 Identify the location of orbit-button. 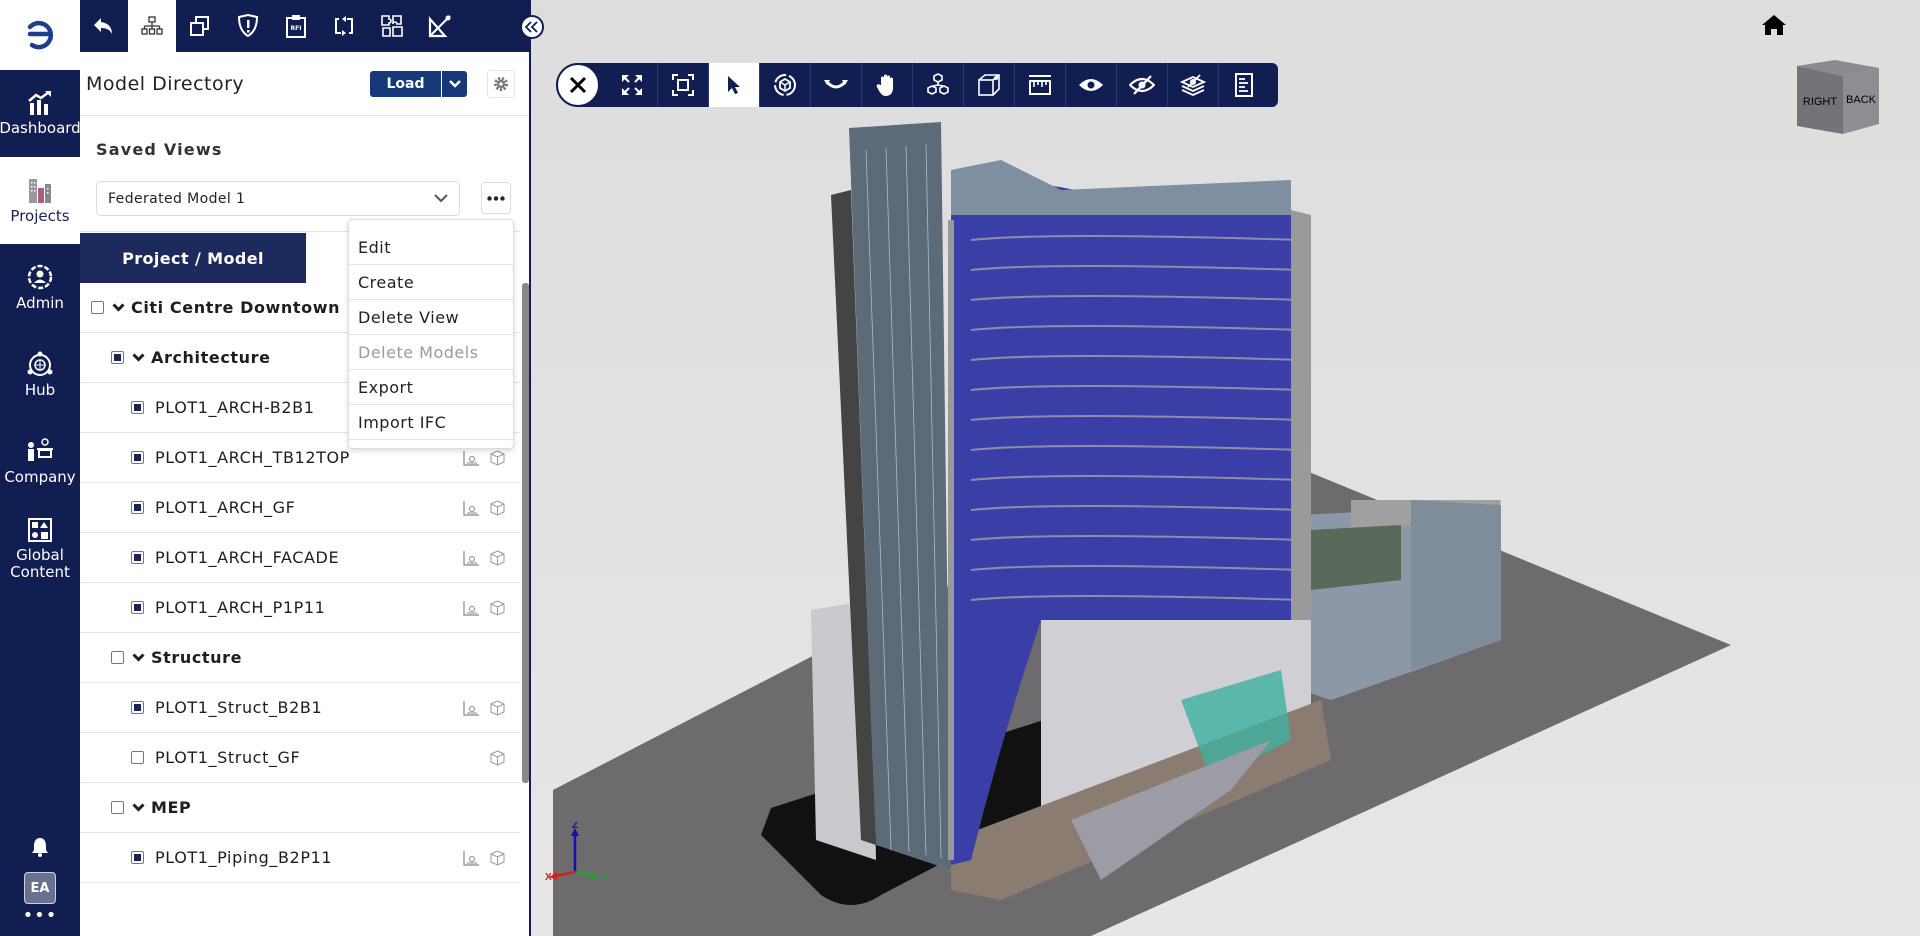
(784, 85).